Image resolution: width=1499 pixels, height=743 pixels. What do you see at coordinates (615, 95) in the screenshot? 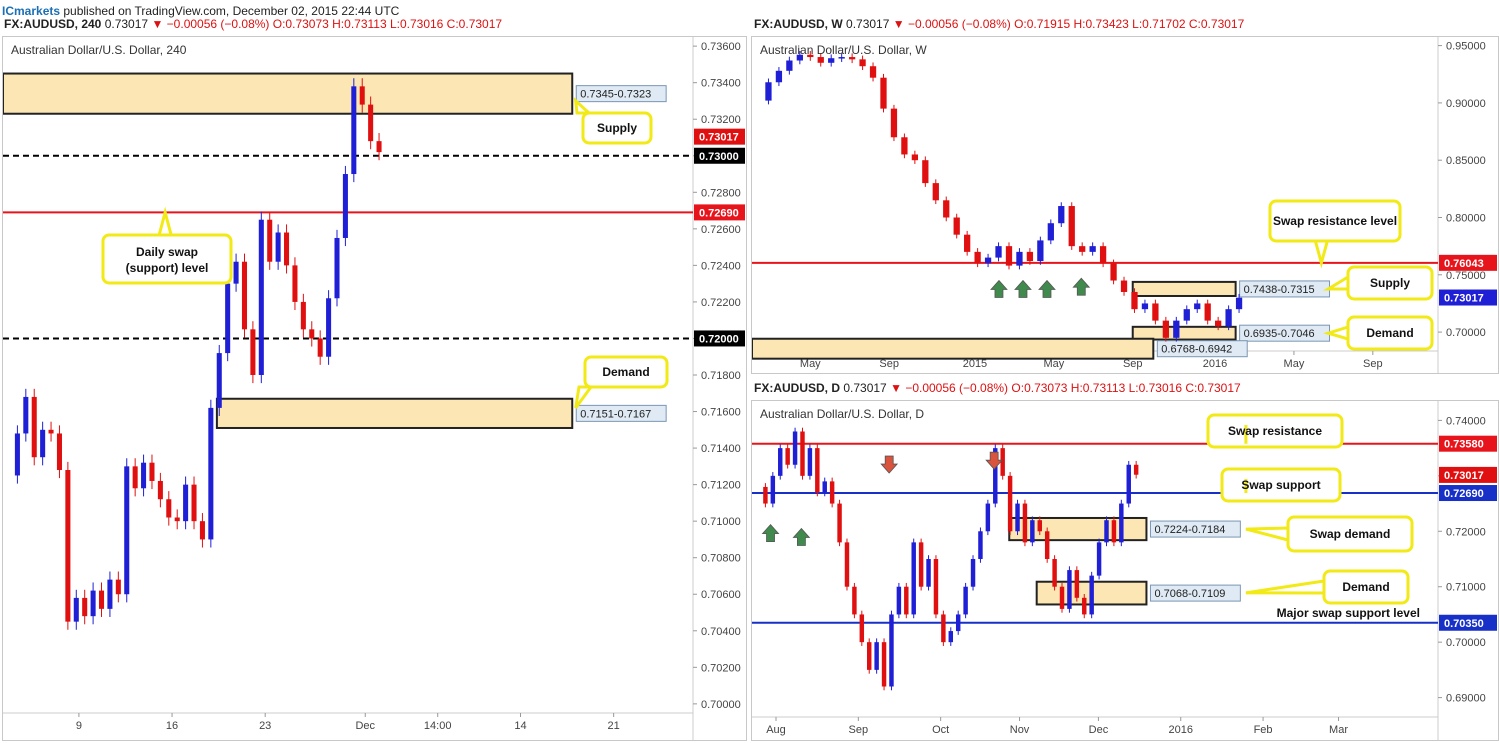
I see `zone-label: 0.7345-0.7323` at bounding box center [615, 95].